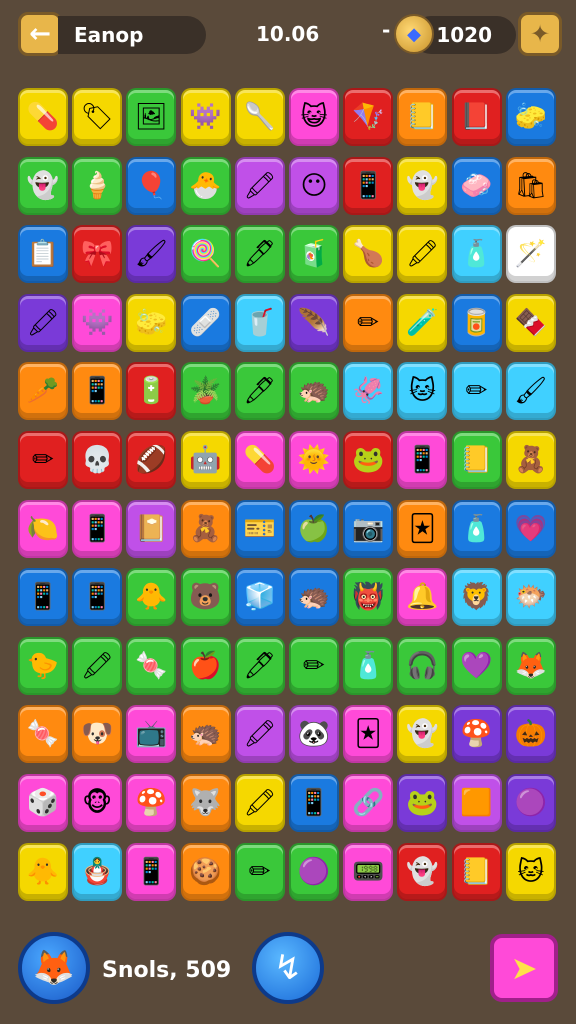 Image resolution: width=576 pixels, height=1024 pixels. What do you see at coordinates (205, 185) in the screenshot?
I see `tile: 🐣` at bounding box center [205, 185].